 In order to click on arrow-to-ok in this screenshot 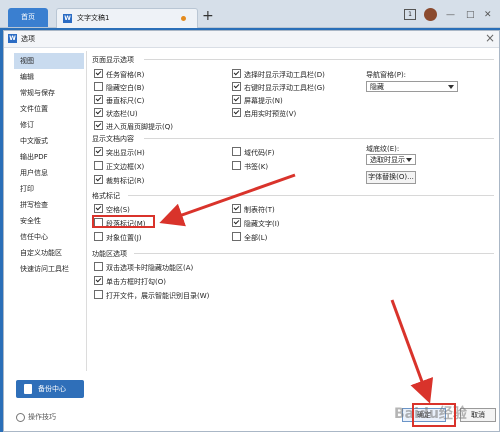, I will do `click(412, 351)`.